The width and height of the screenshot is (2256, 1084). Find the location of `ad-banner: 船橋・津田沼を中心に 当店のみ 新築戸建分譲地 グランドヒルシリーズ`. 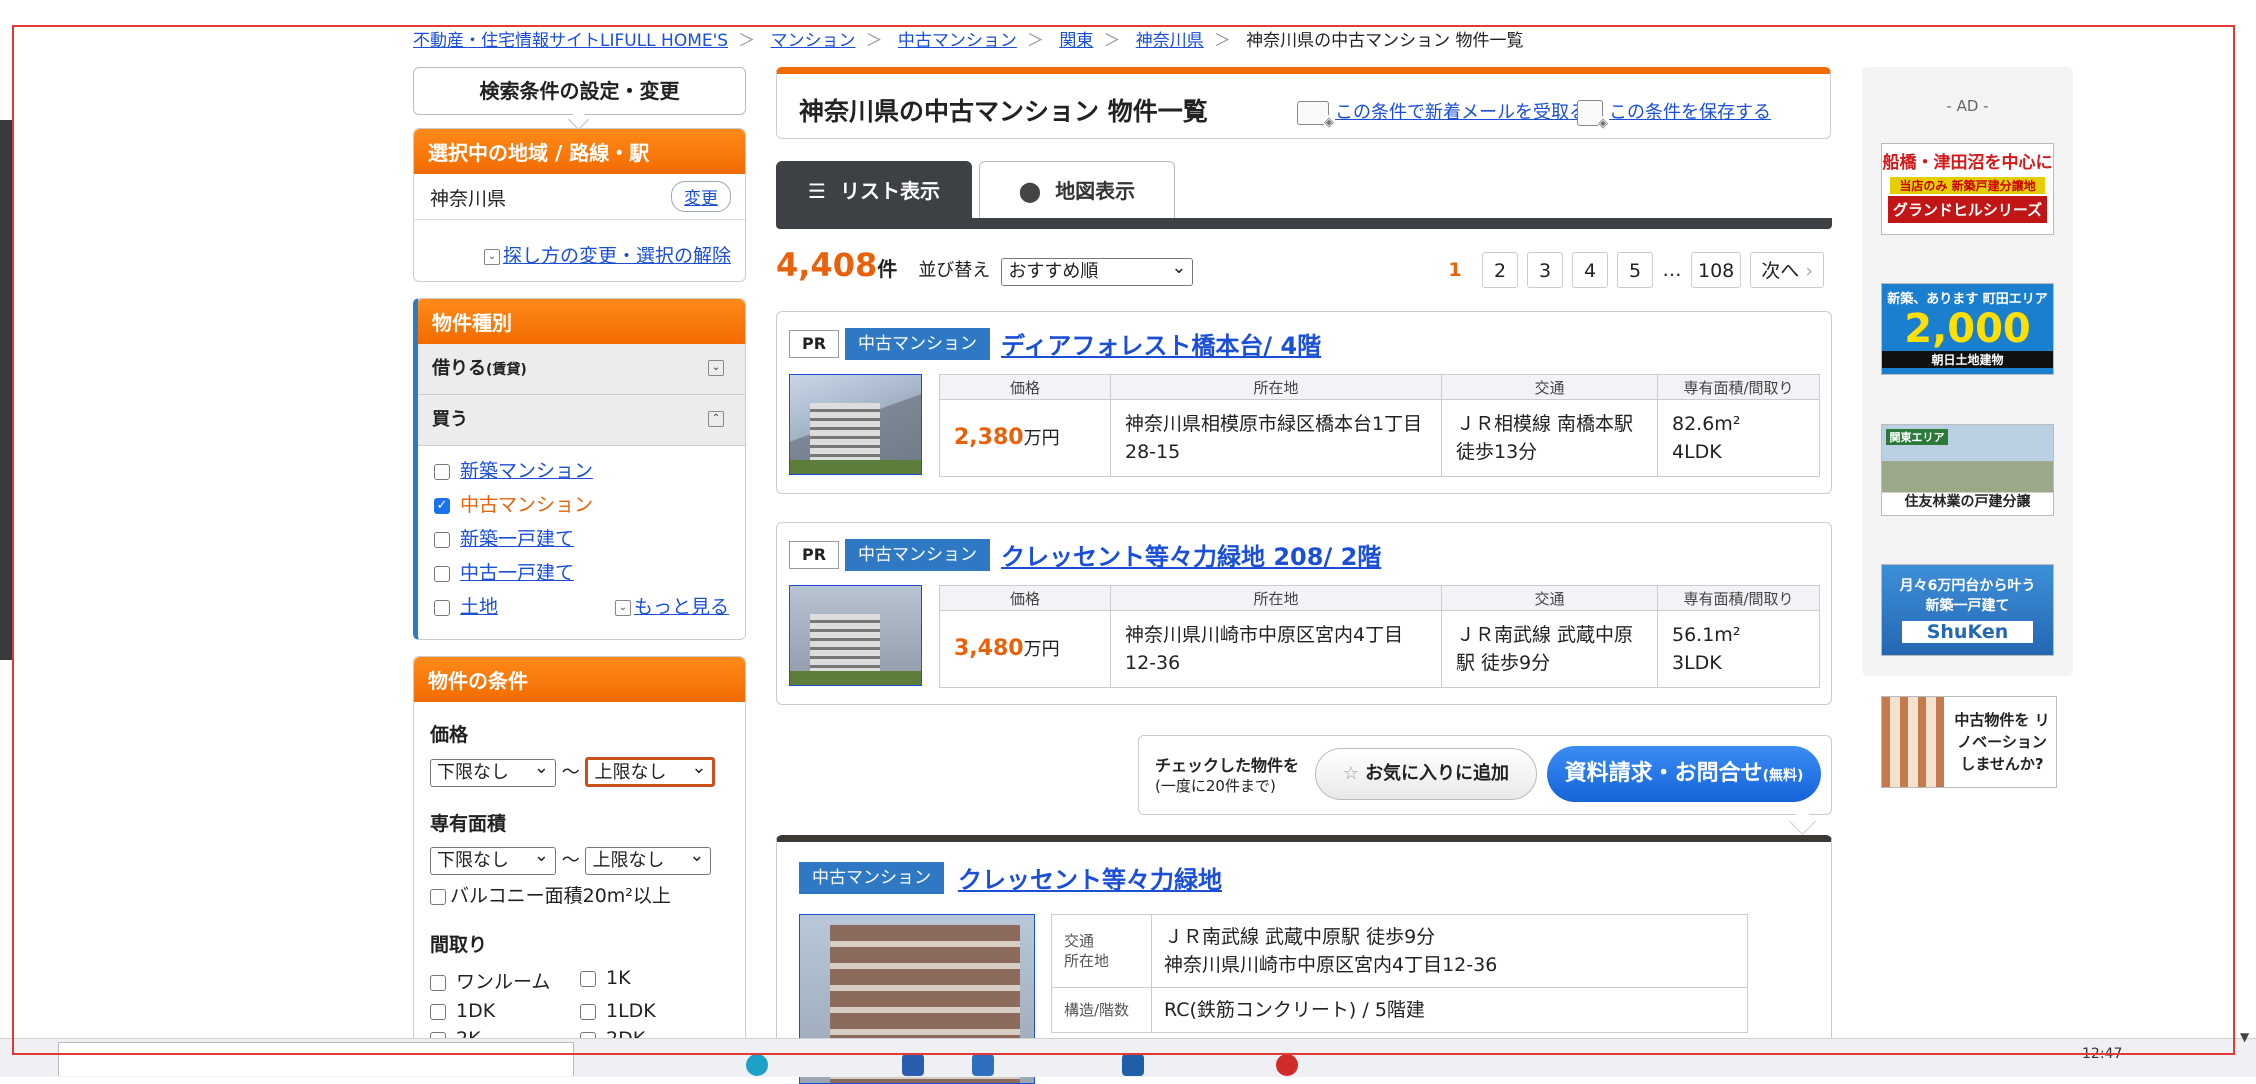

ad-banner: 船橋・津田沼を中心に 当店のみ 新築戸建分譲地 グランドヒルシリーズ is located at coordinates (1967, 189).